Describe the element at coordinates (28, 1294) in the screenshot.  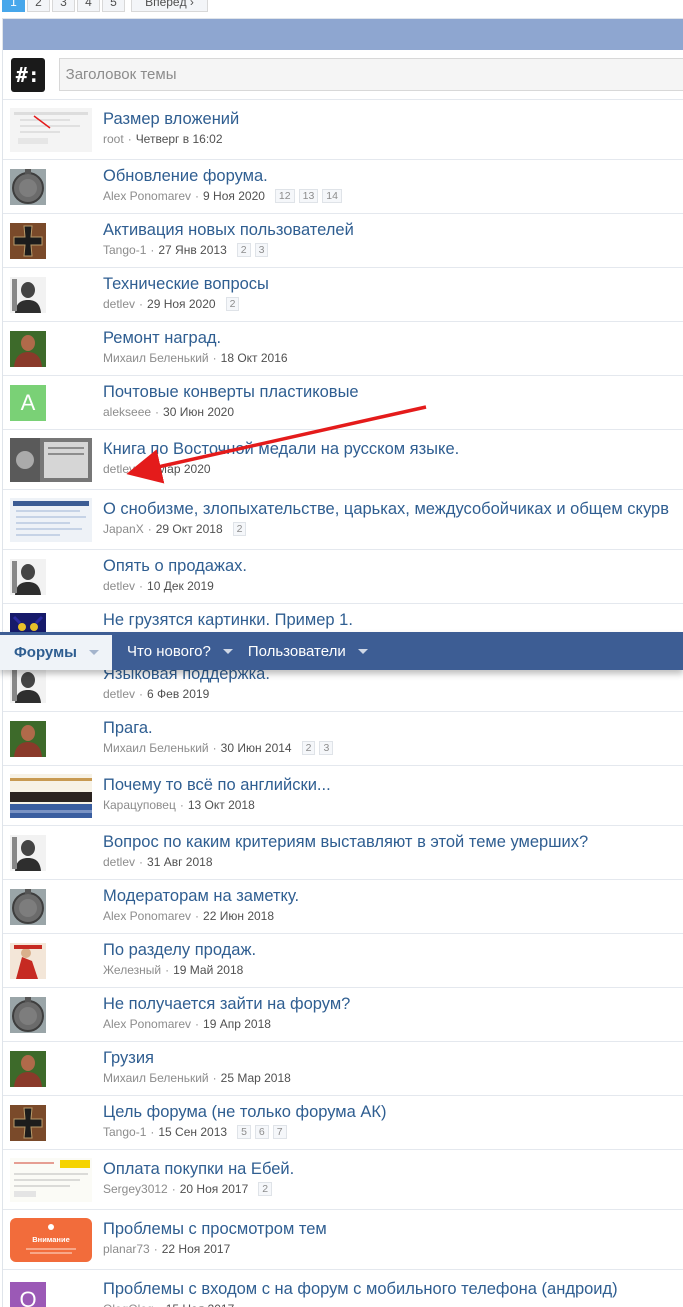
I see `letter: O` at that location.